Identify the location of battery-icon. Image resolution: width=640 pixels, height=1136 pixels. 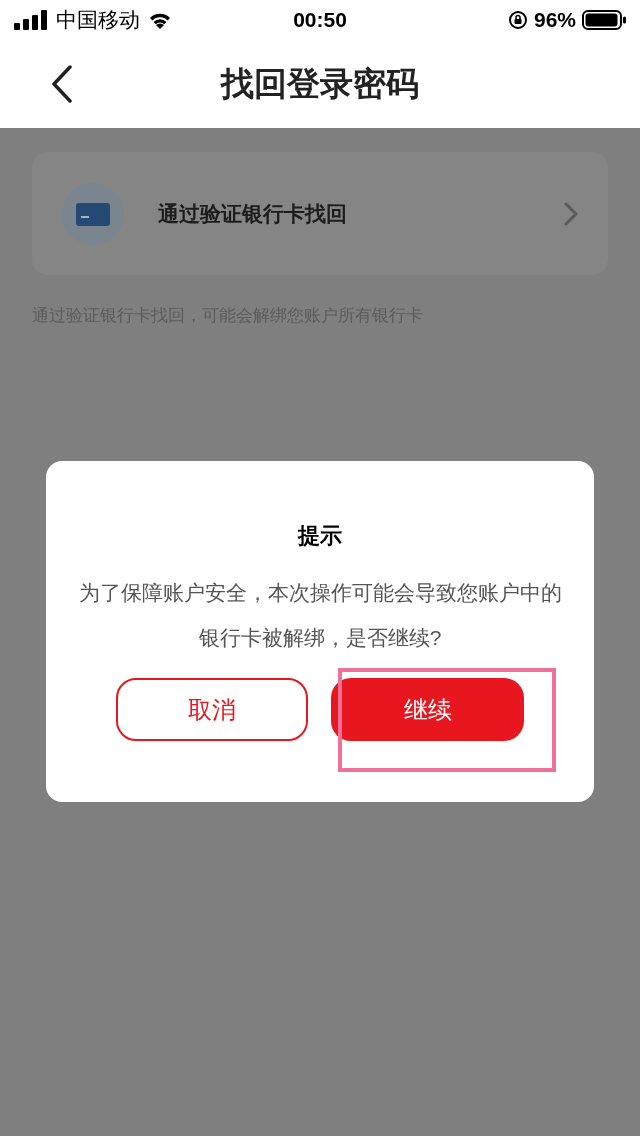
(604, 20).